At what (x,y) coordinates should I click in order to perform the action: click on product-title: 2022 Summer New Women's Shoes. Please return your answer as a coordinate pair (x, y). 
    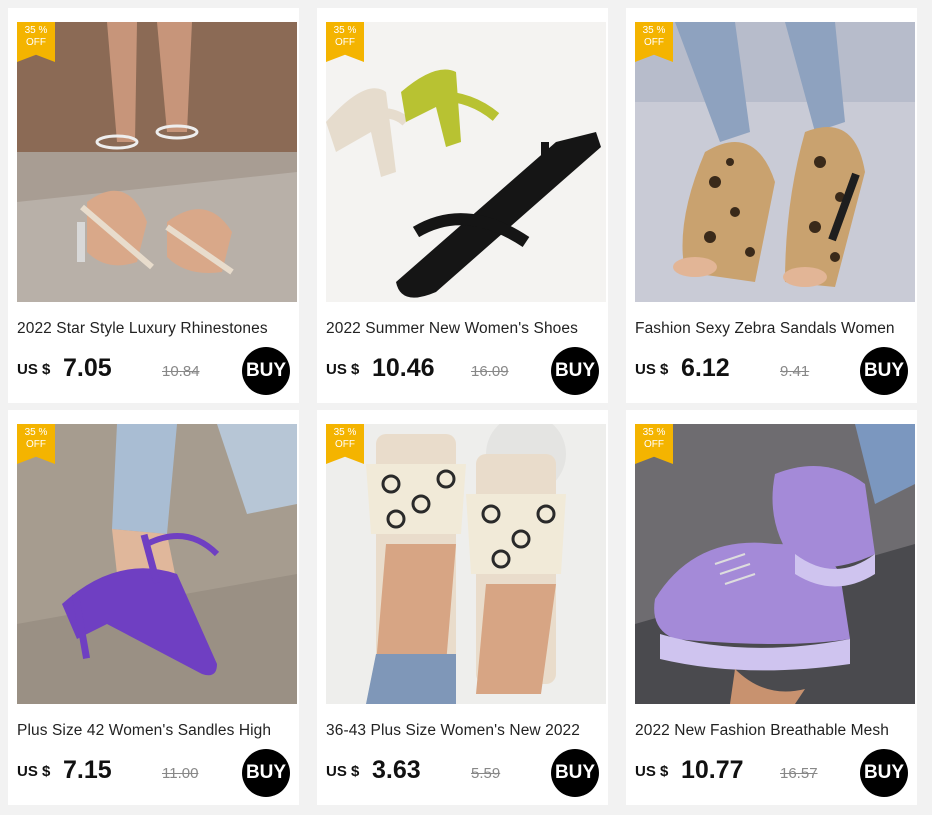
    Looking at the image, I should click on (465, 329).